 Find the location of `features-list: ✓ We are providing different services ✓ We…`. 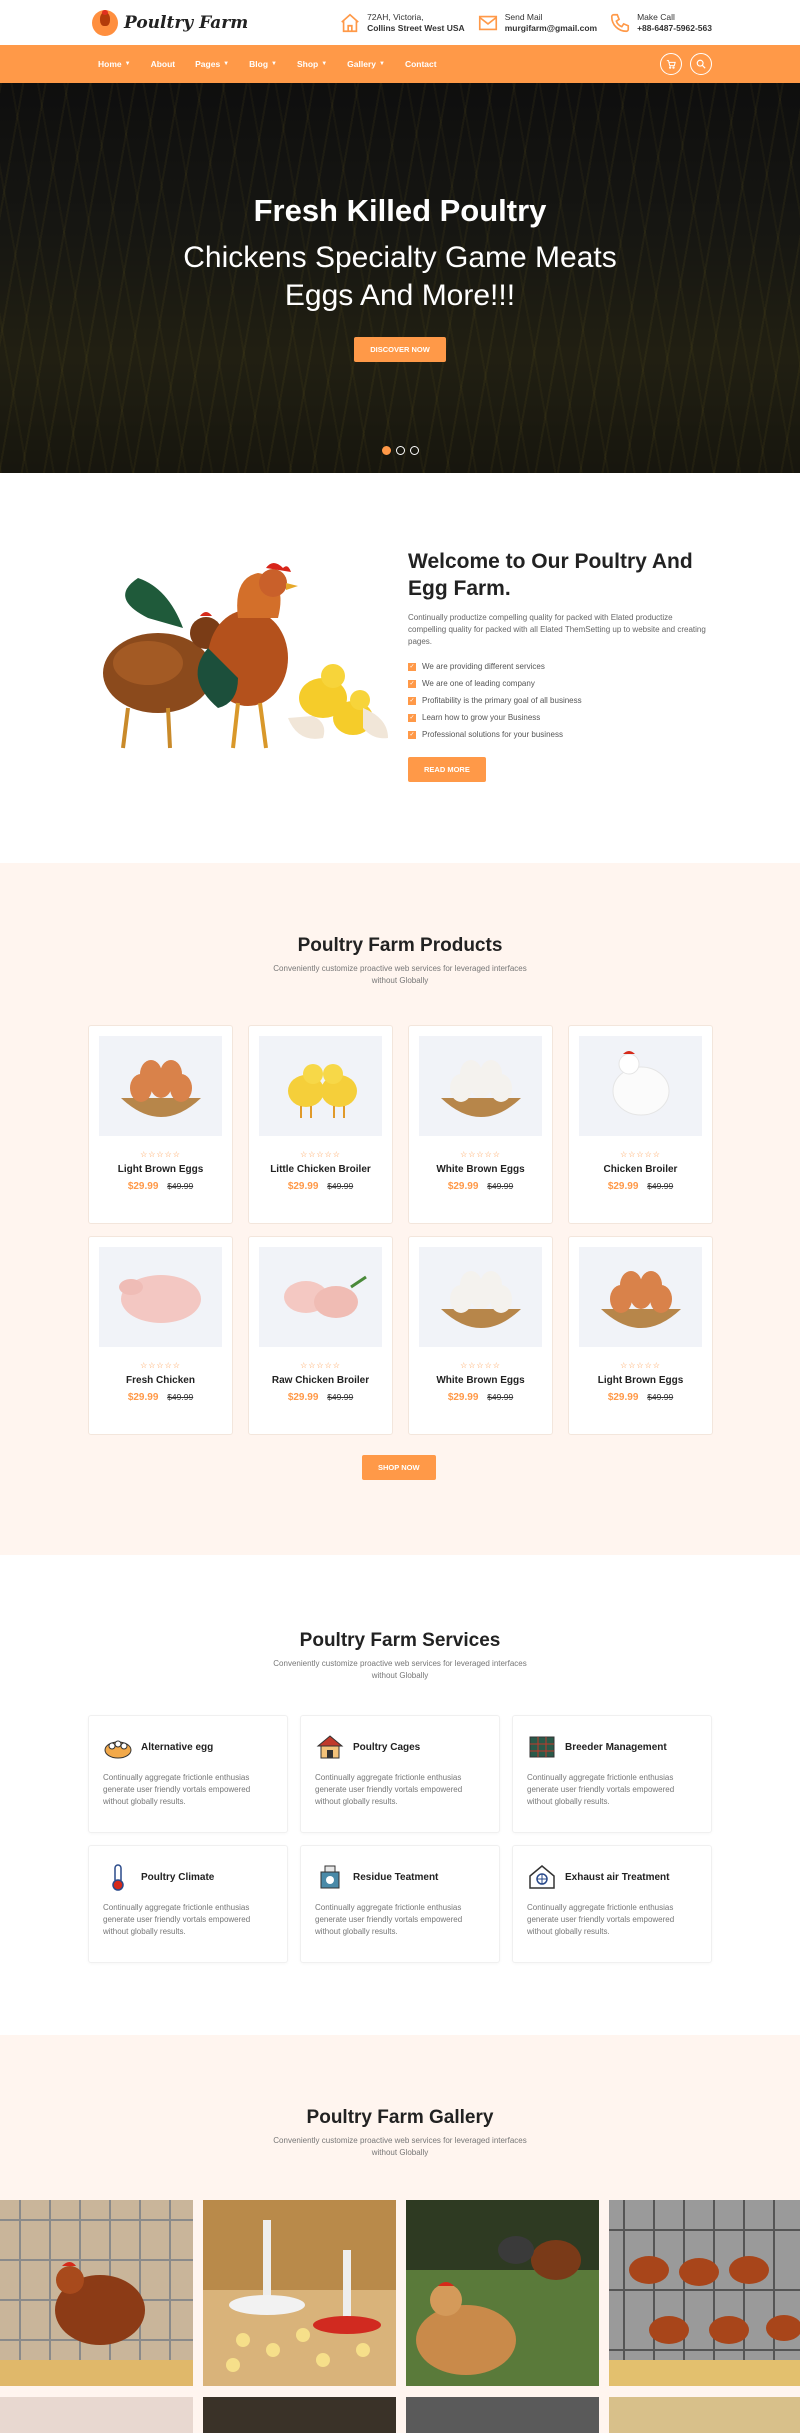

features-list: ✓ We are providing different services ✓ We… is located at coordinates (558, 700).